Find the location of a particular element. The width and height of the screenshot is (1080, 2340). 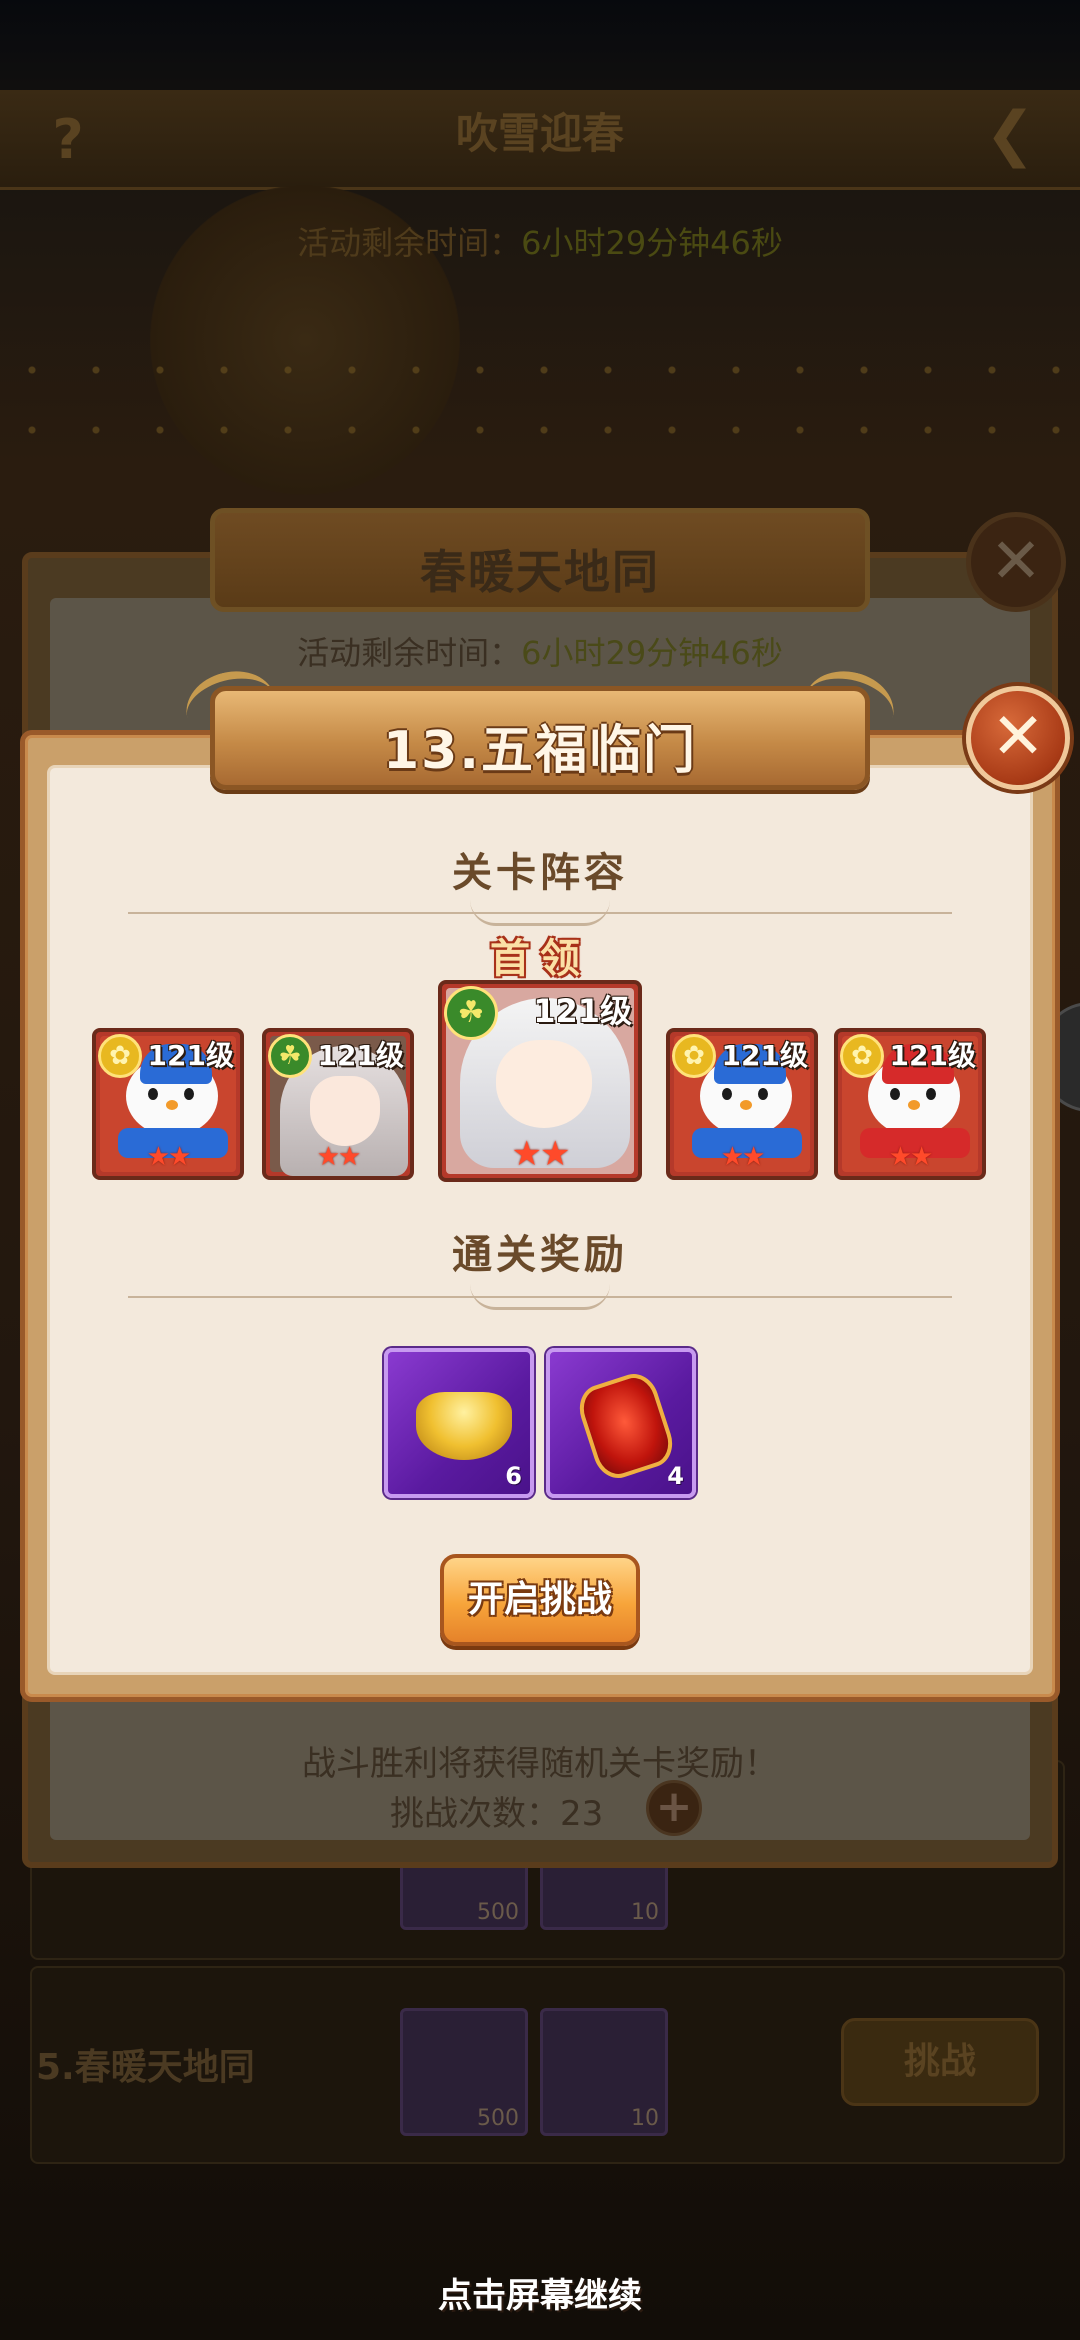

attempts-value: 23 is located at coordinates (582, 1814).